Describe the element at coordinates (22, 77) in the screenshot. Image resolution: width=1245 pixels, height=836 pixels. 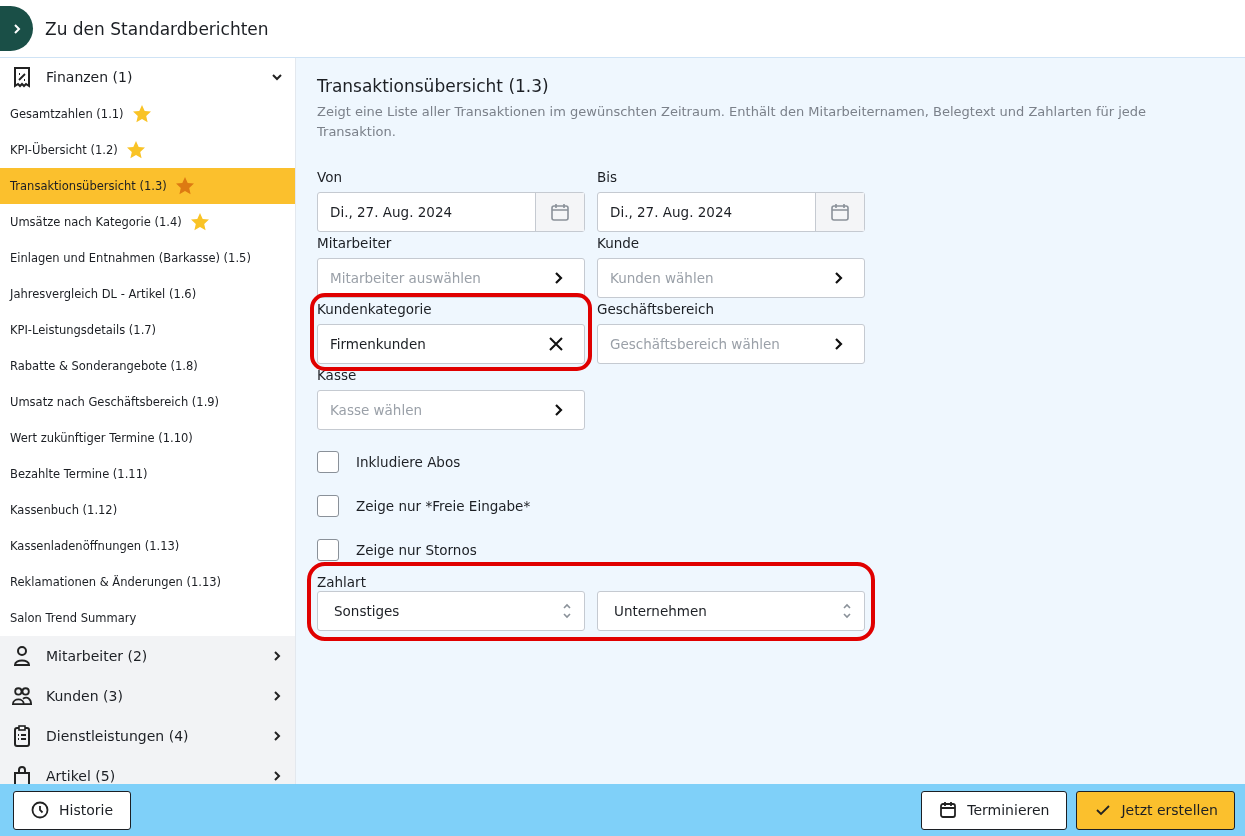
I see `receipt-icon` at that location.